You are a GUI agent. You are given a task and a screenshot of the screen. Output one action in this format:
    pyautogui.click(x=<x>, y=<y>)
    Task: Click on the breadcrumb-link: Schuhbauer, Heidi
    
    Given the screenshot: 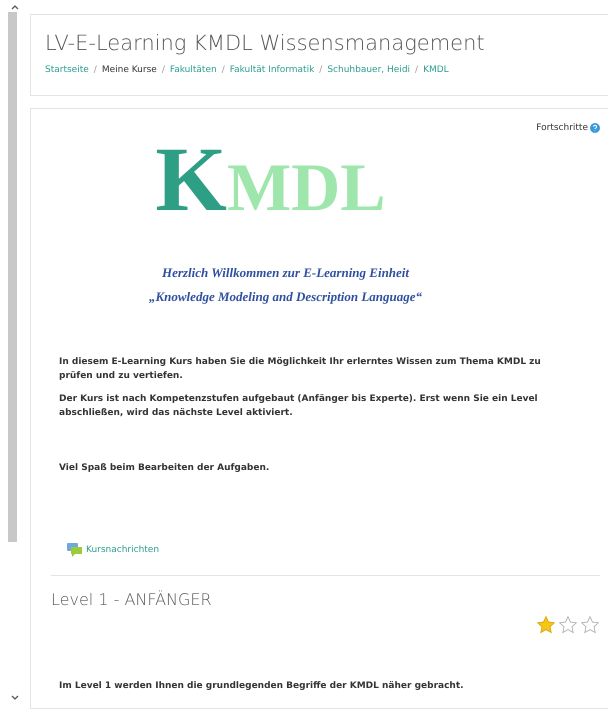 What is the action you would take?
    pyautogui.click(x=368, y=70)
    